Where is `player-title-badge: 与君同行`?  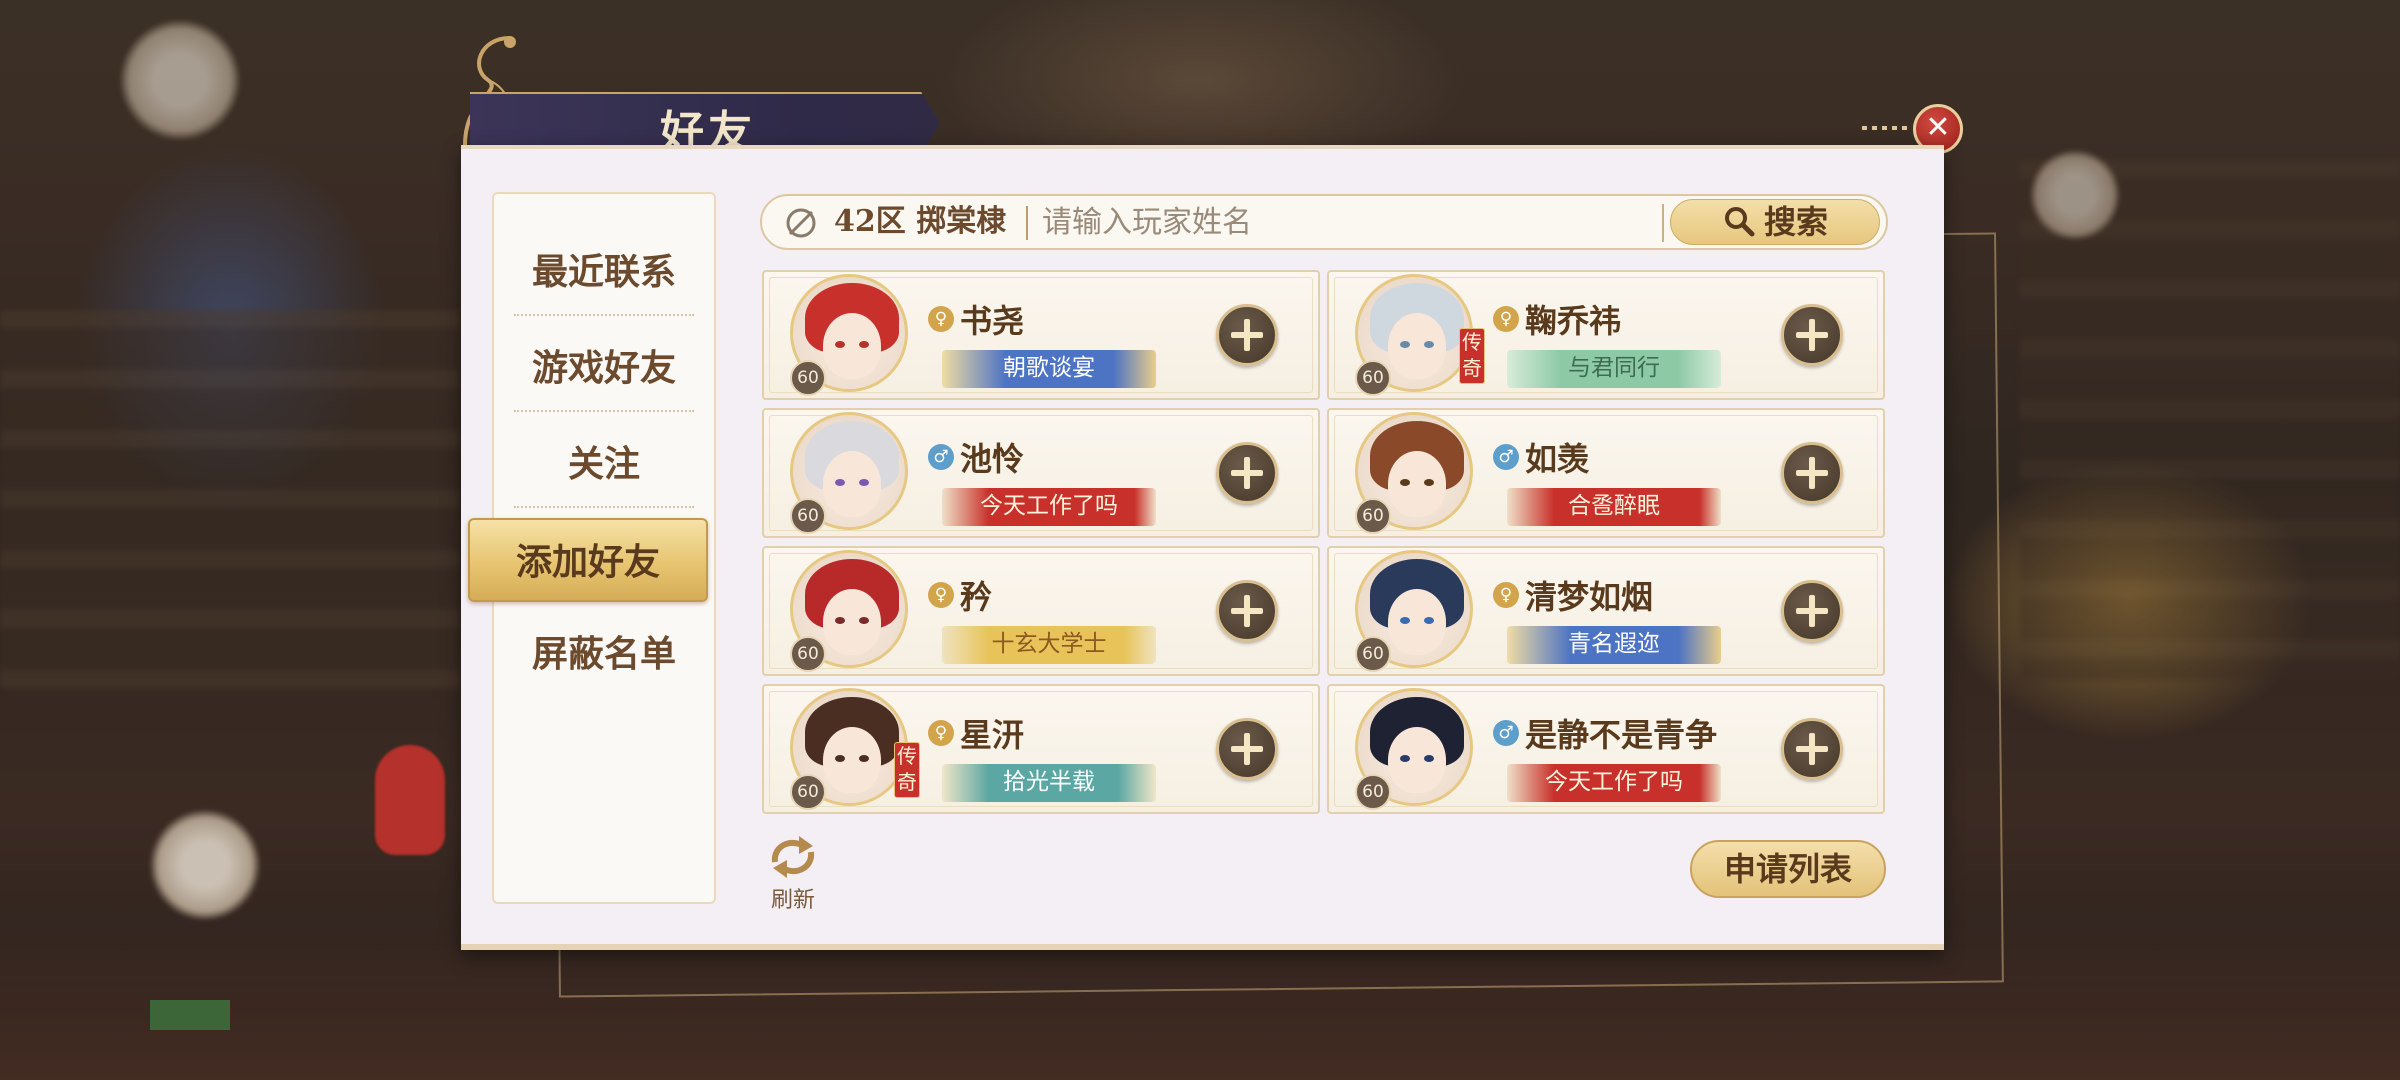 player-title-badge: 与君同行 is located at coordinates (1614, 369).